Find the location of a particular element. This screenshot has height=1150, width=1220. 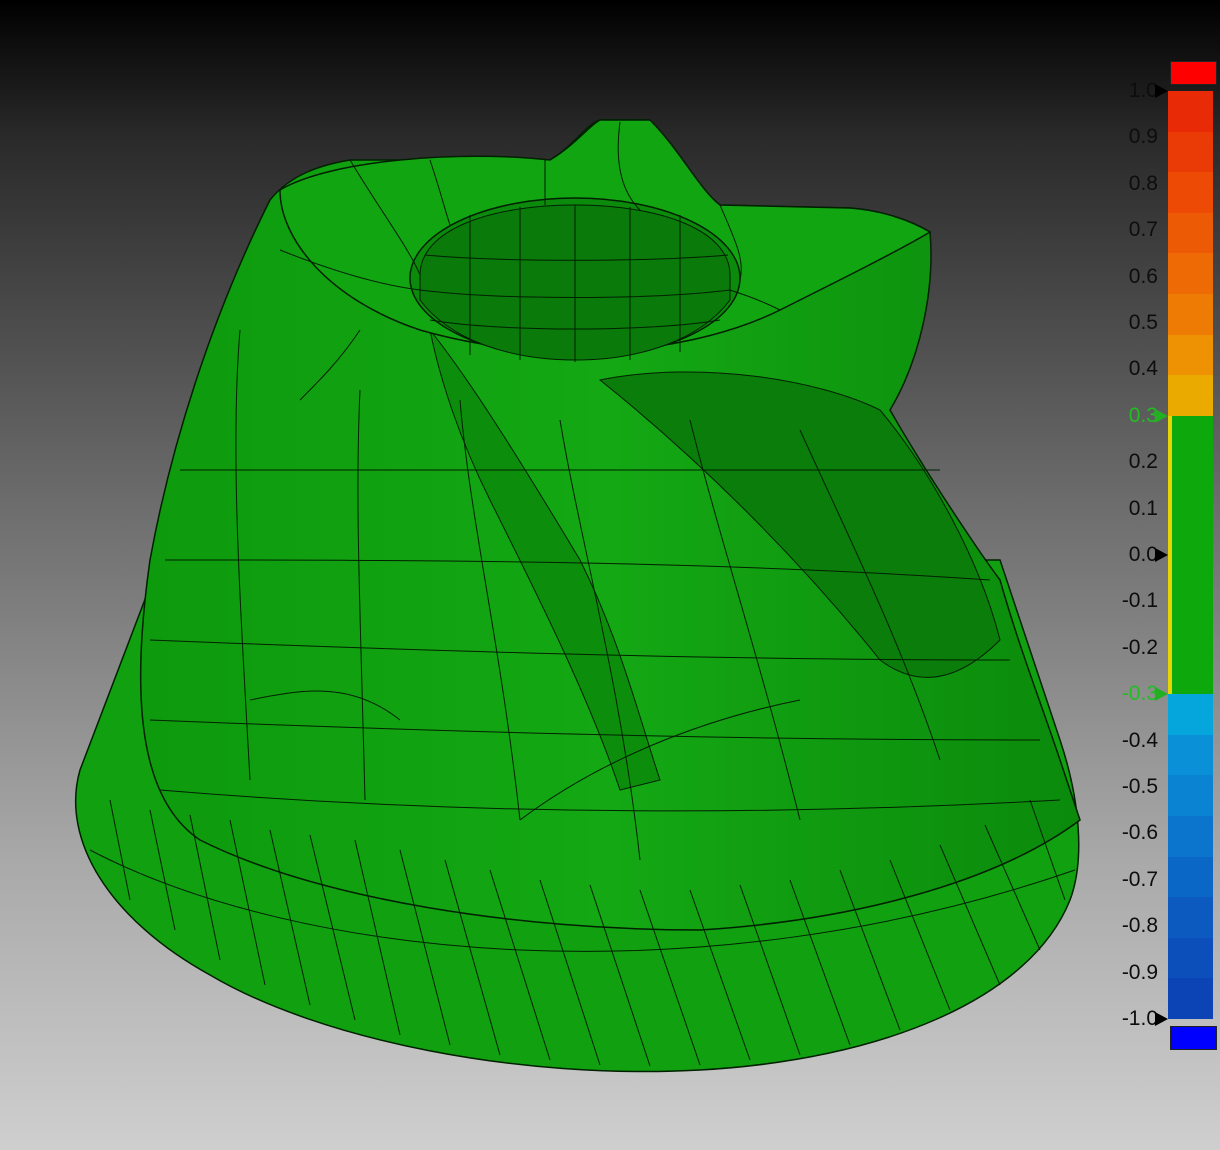

tick-label: 0.2 is located at coordinates (1143, 462).